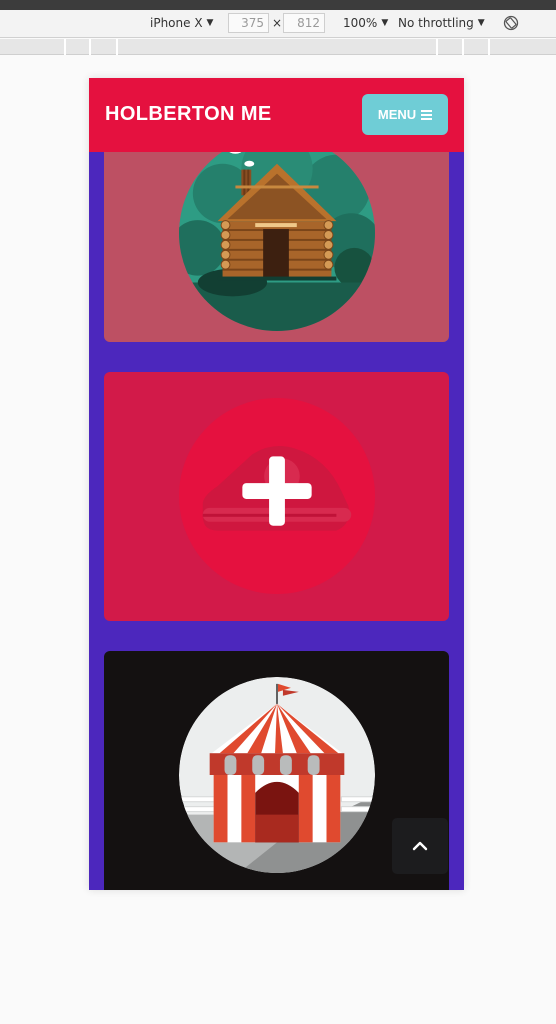 The image size is (556, 1024). Describe the element at coordinates (360, 23) in the screenshot. I see `zoom-select-label: 100%` at that location.